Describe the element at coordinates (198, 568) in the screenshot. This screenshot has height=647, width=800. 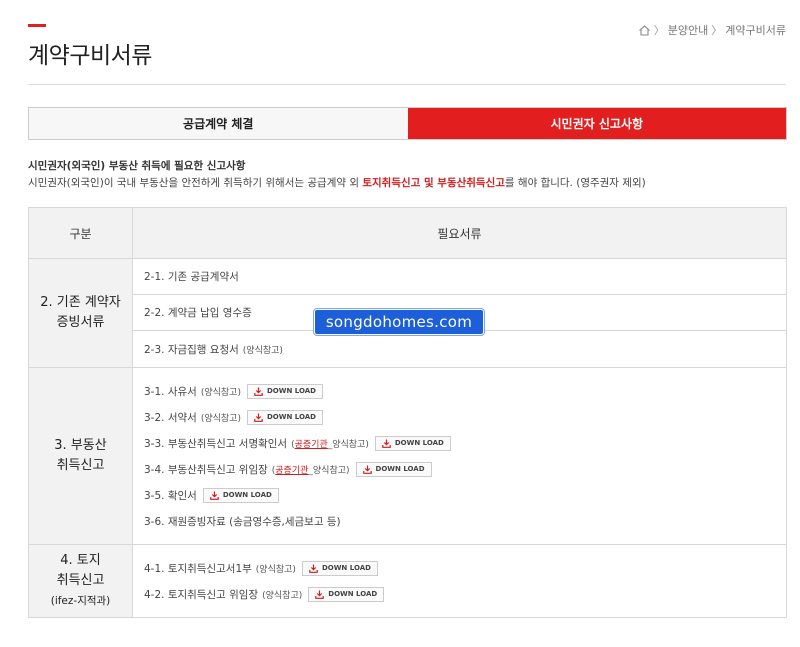
I see `item-text: 4-1. 토지취득신고서1부` at that location.